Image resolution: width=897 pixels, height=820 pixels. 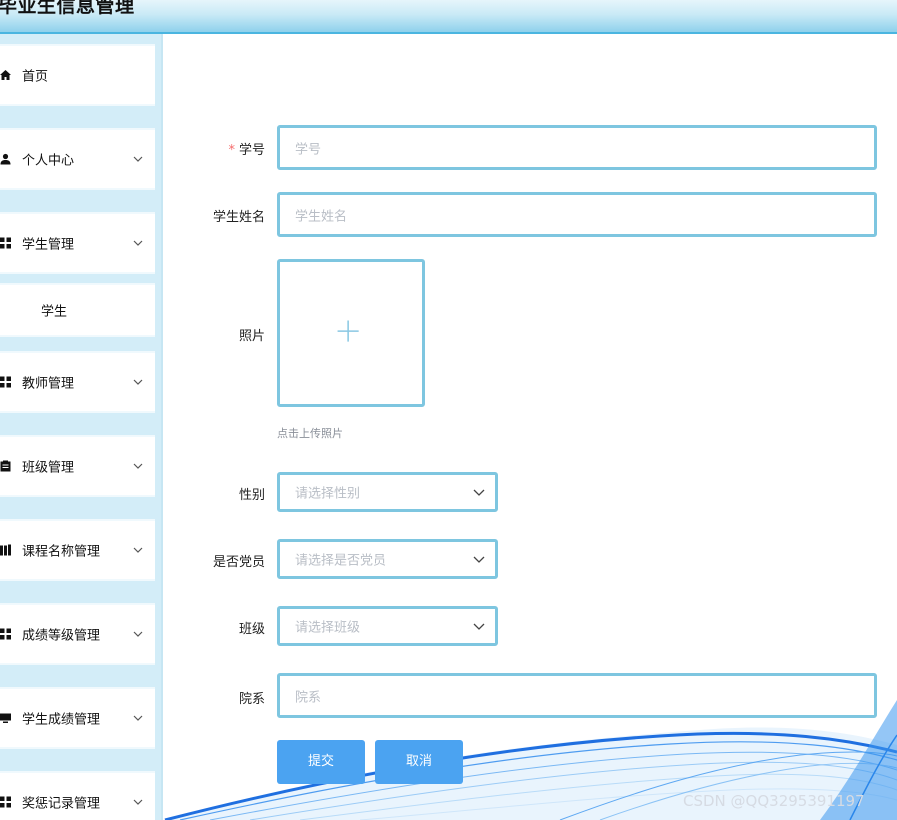 I want to click on student-name-input: 学生姓名, so click(x=577, y=214).